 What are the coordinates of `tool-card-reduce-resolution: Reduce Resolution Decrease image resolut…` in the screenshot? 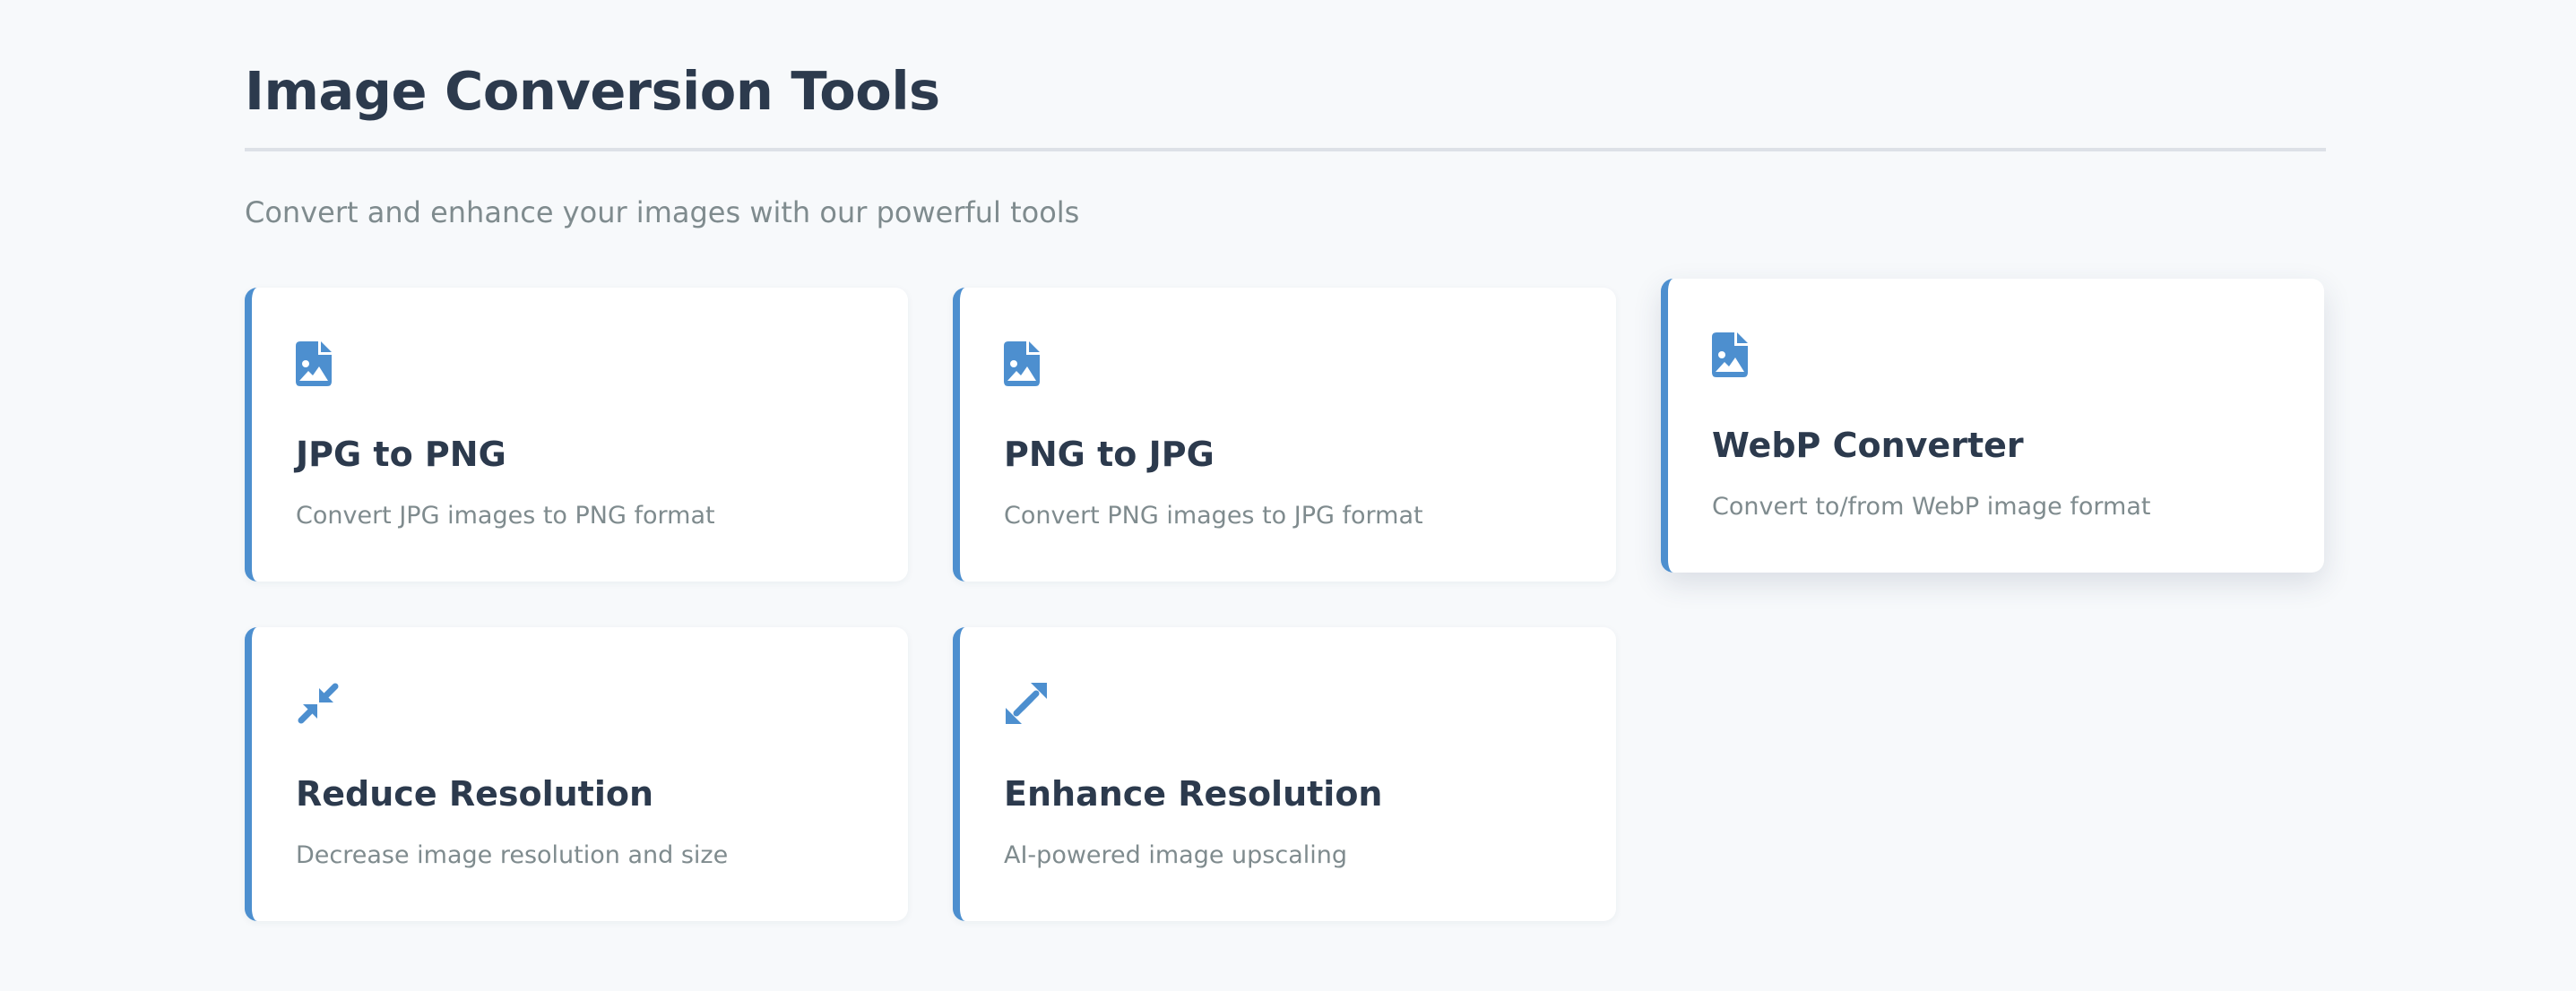 It's located at (576, 774).